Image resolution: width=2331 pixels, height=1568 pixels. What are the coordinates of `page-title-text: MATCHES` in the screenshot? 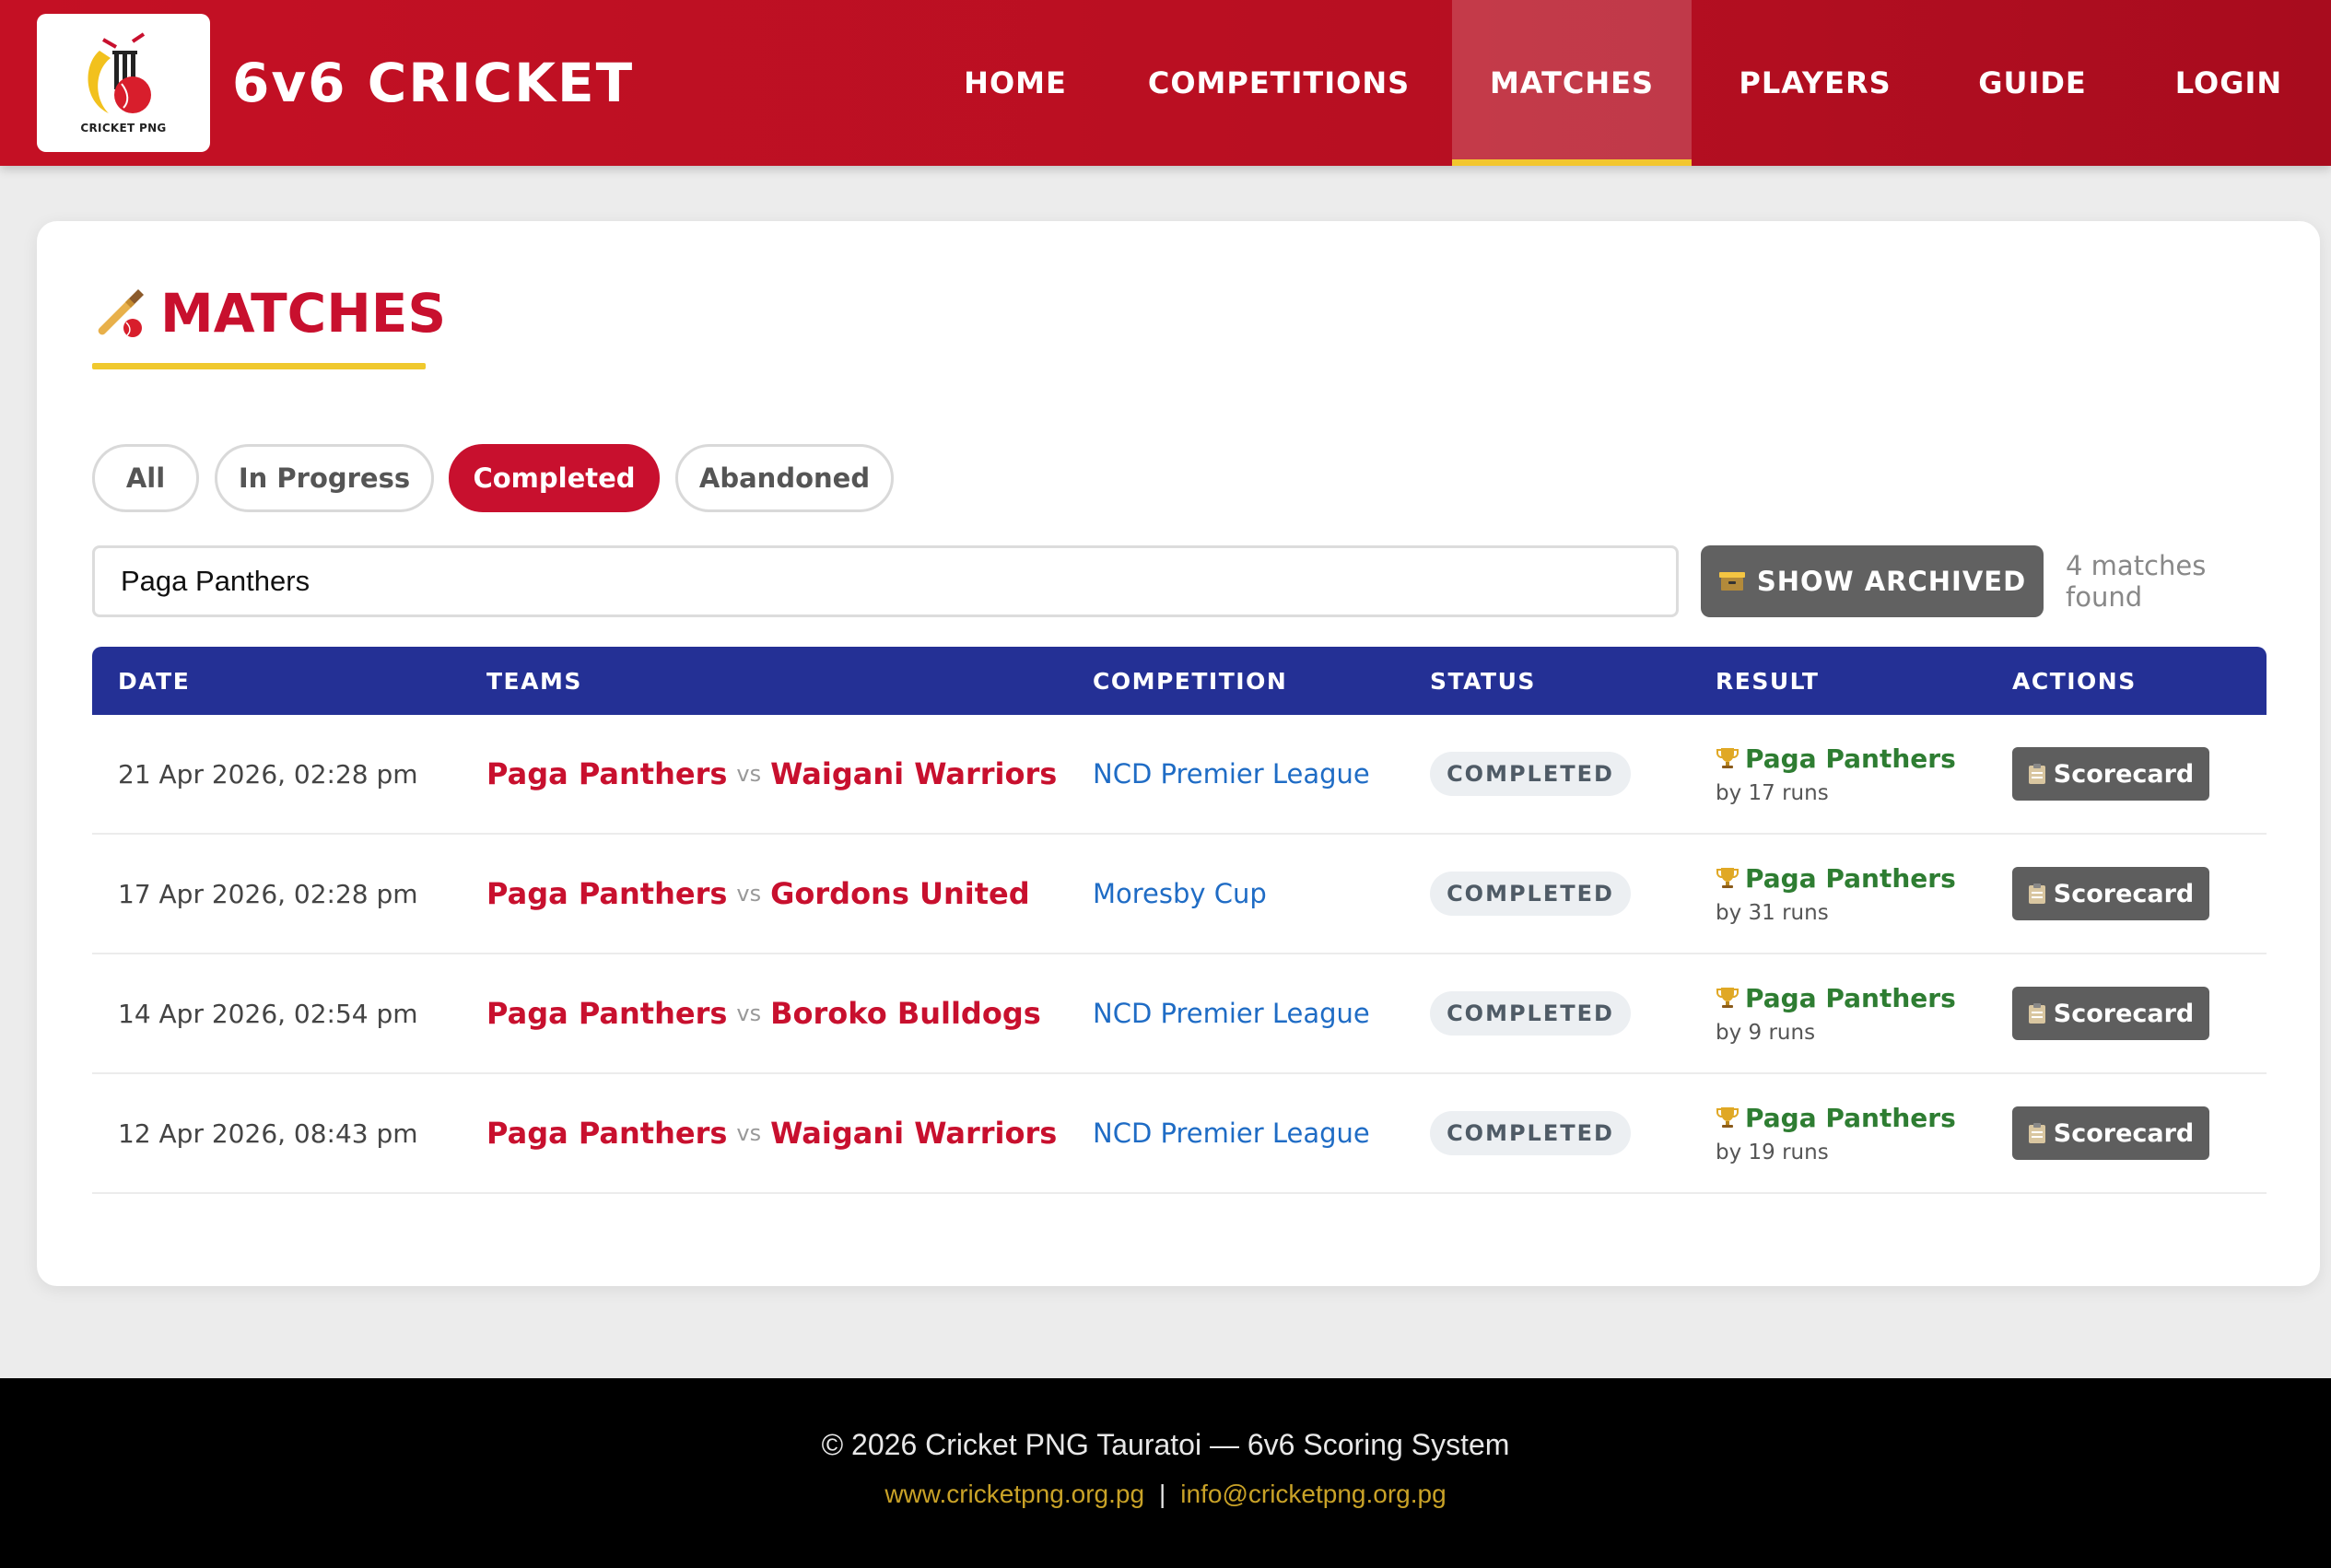 It's located at (303, 314).